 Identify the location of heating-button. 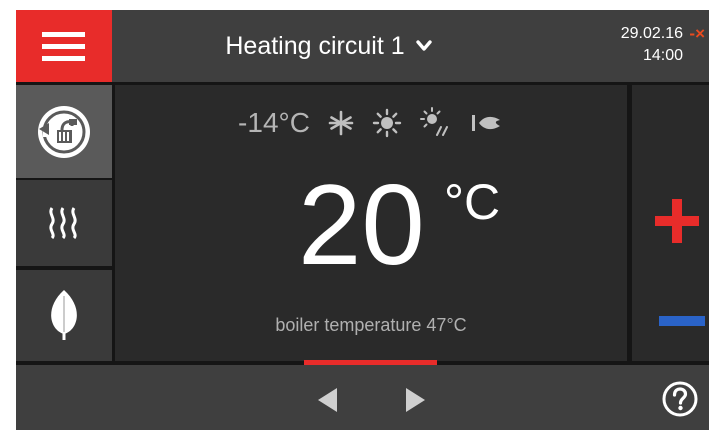
(64, 223).